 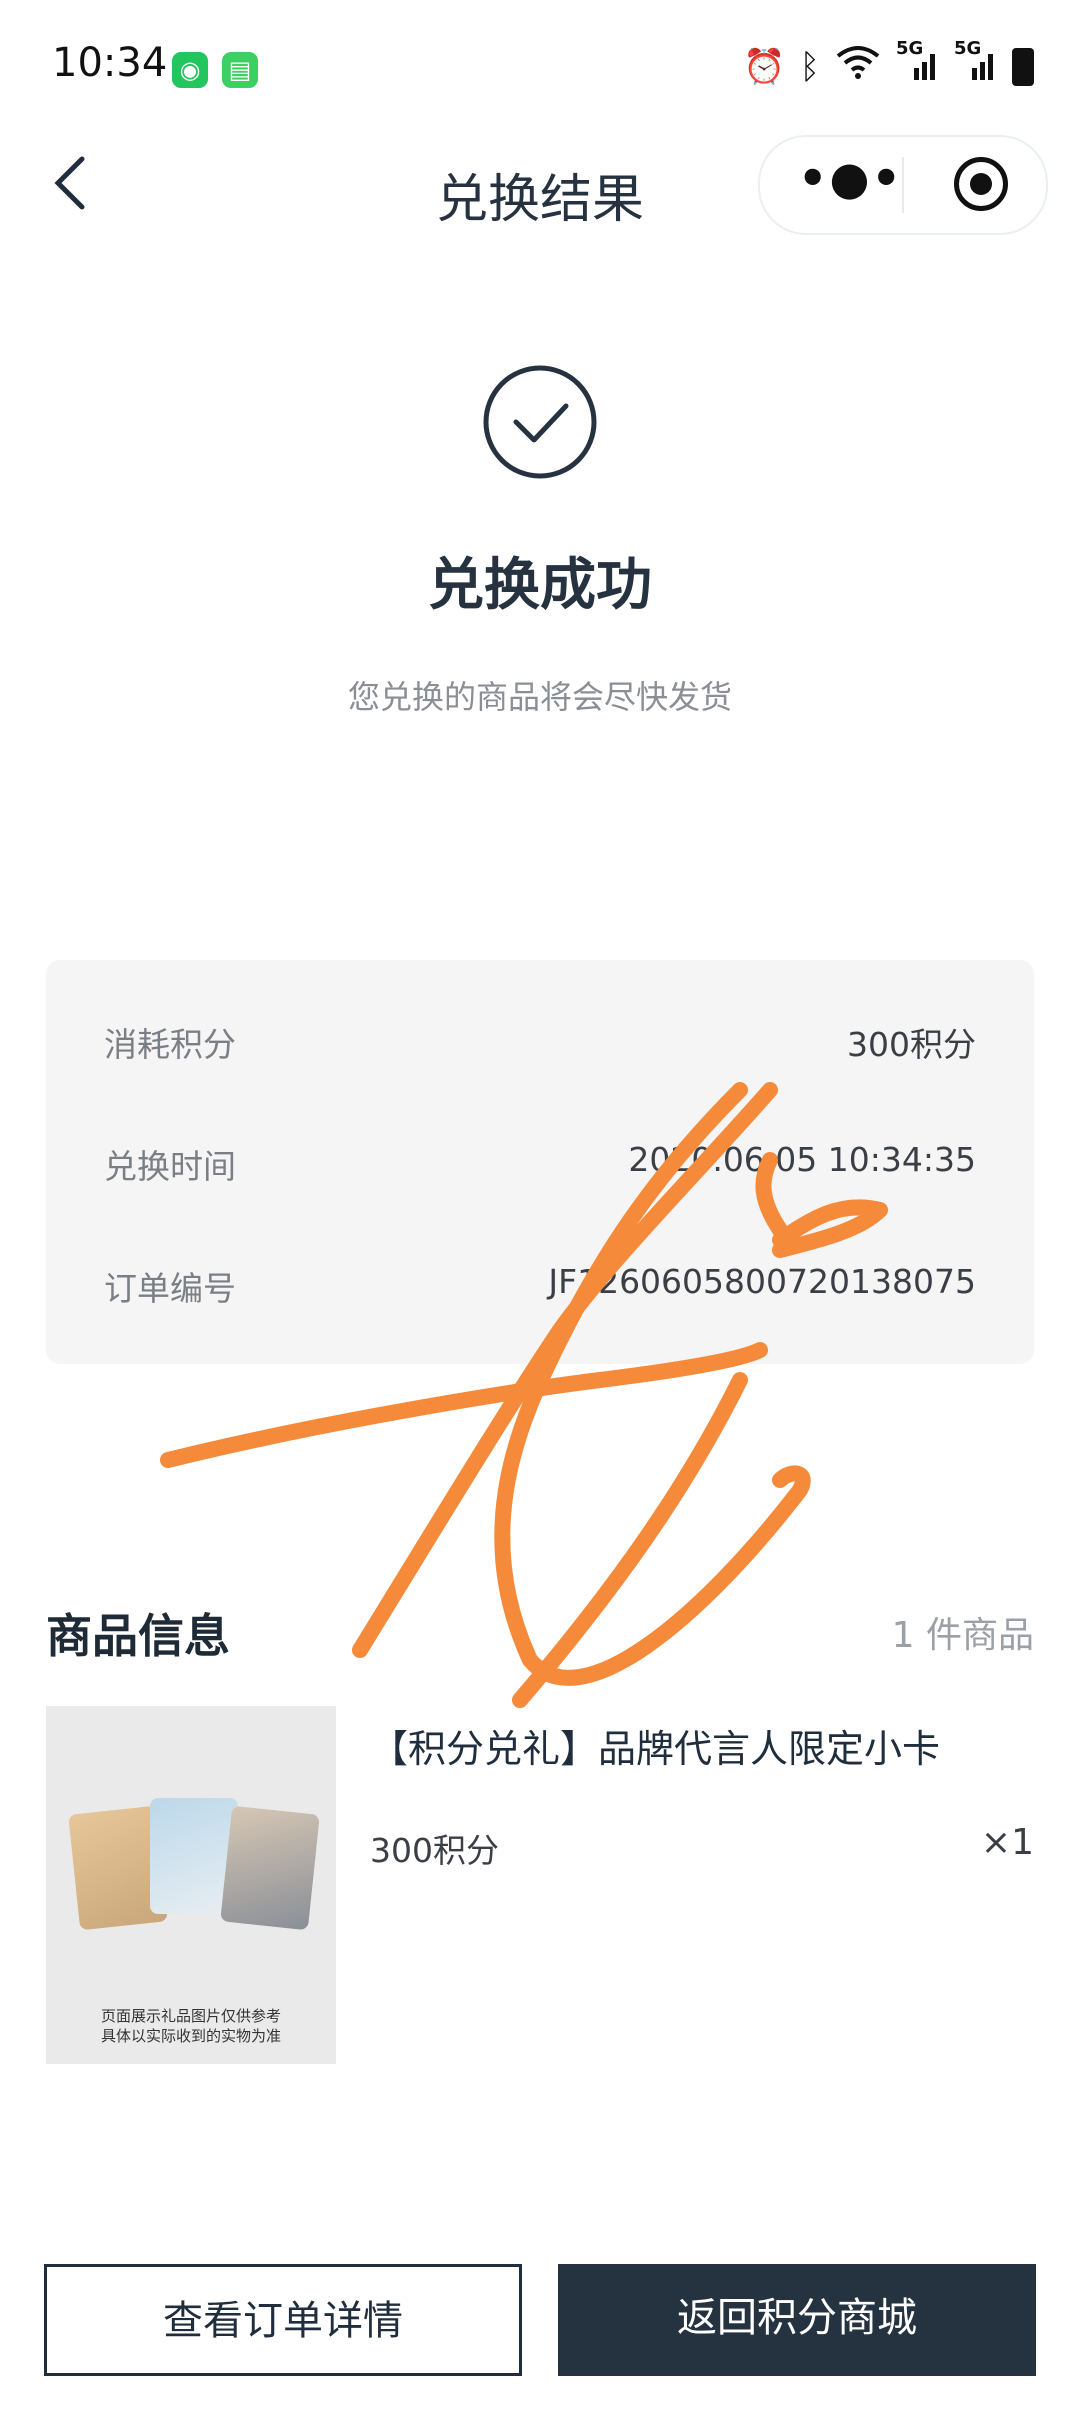 What do you see at coordinates (540, 424) in the screenshot?
I see `check-circle-icon` at bounding box center [540, 424].